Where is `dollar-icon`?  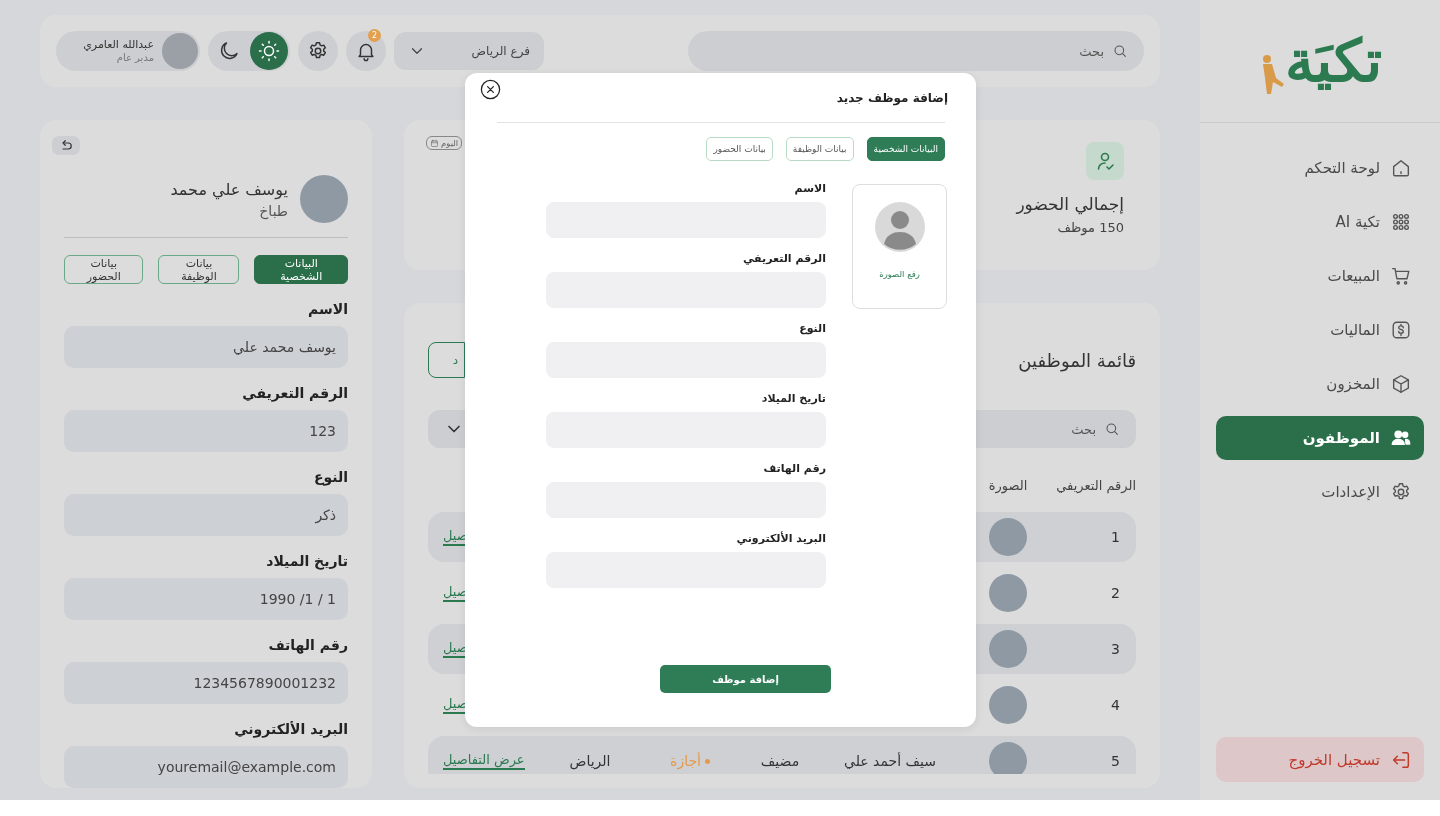 dollar-icon is located at coordinates (1401, 330).